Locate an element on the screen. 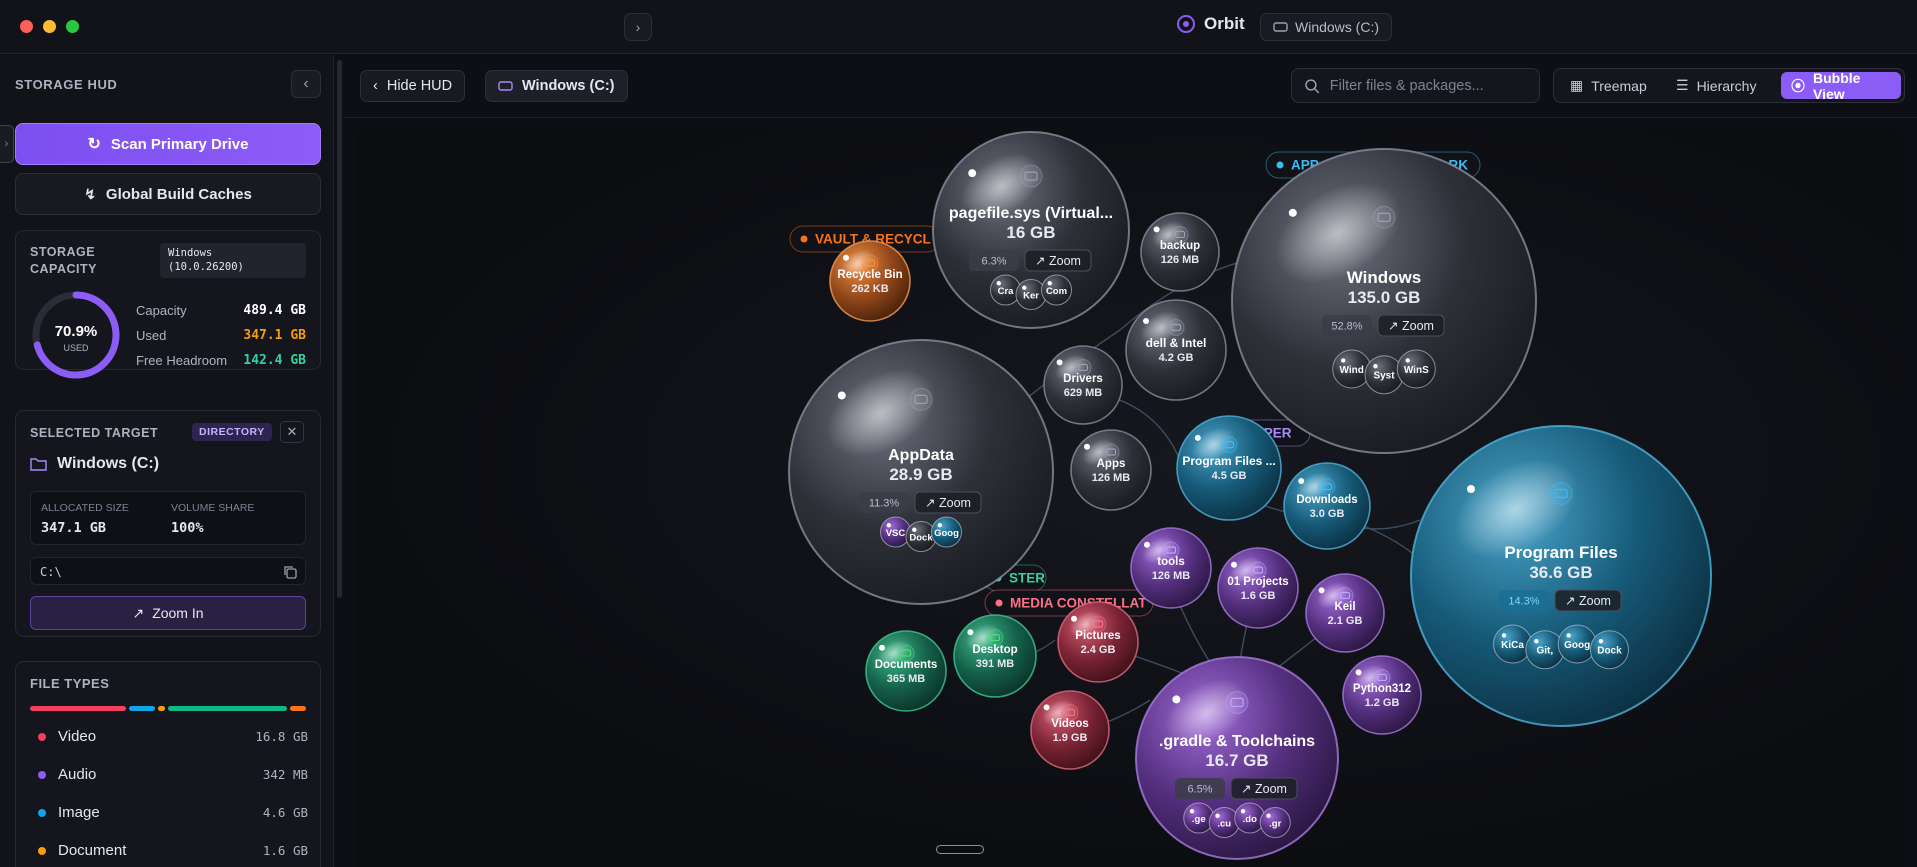 The height and width of the screenshot is (867, 1917). os-version-badge: Windows (10.0.26200) is located at coordinates (233, 260).